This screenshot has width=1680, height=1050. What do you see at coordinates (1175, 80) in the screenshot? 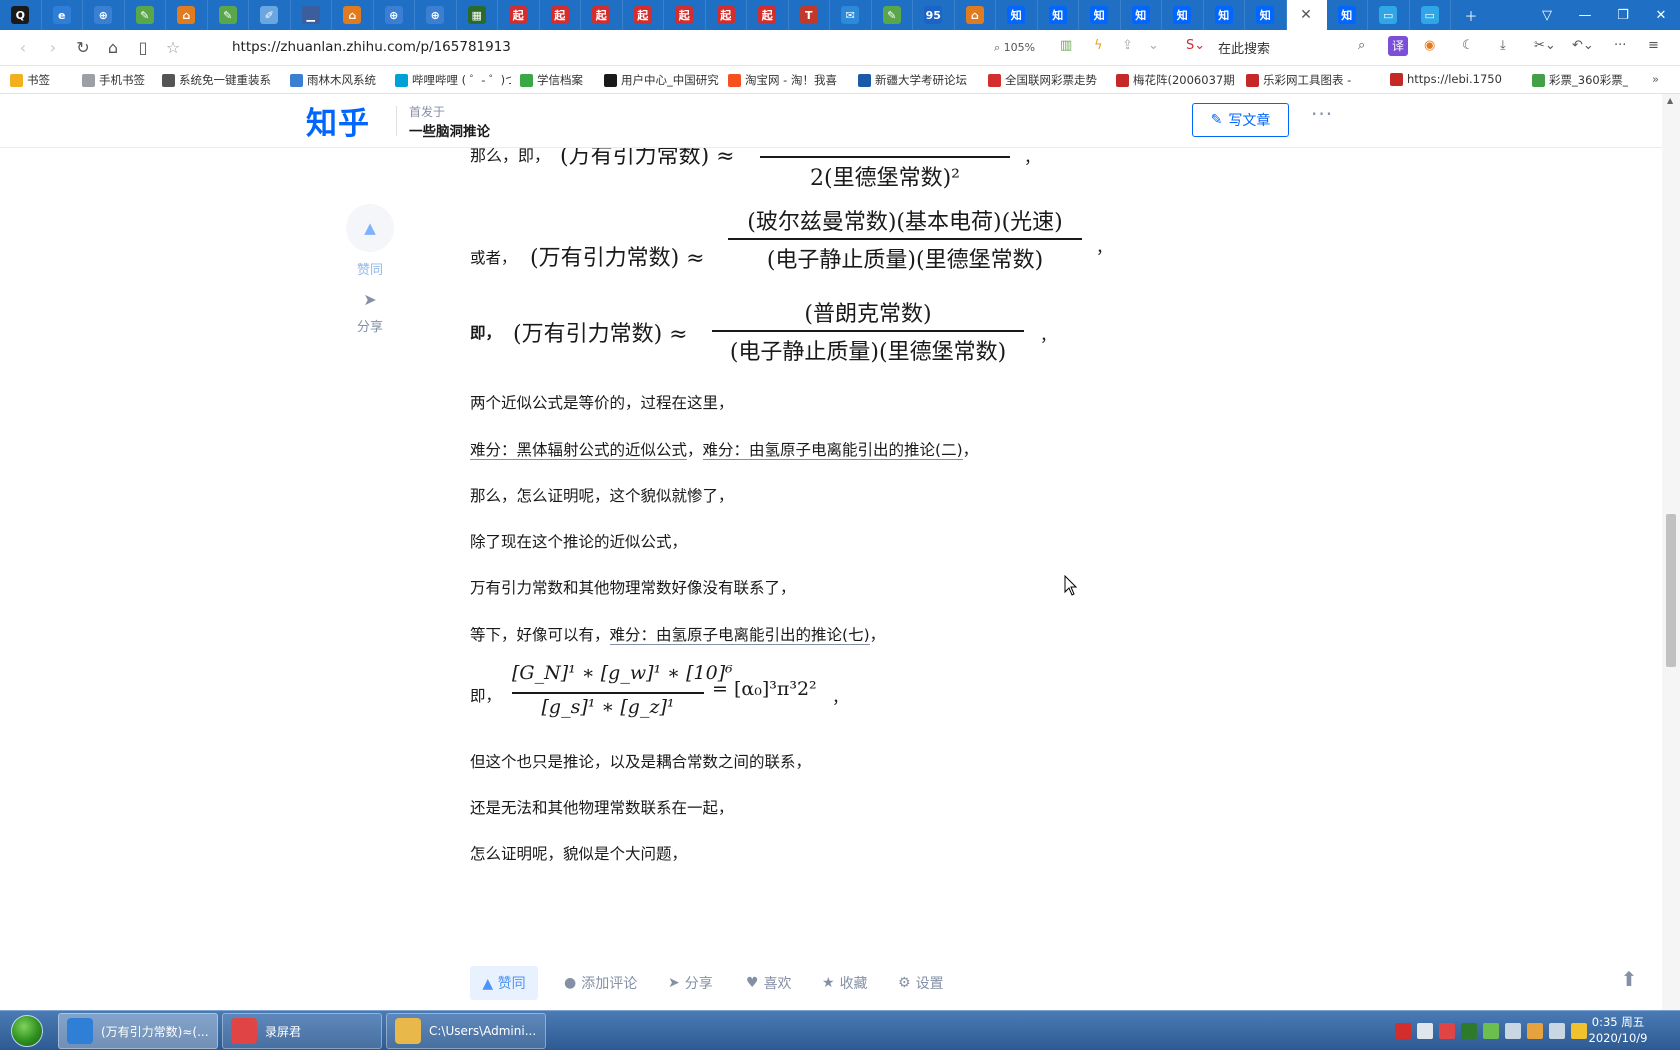
I see `bookmark-item: 梅花阵(2006037期` at bounding box center [1175, 80].